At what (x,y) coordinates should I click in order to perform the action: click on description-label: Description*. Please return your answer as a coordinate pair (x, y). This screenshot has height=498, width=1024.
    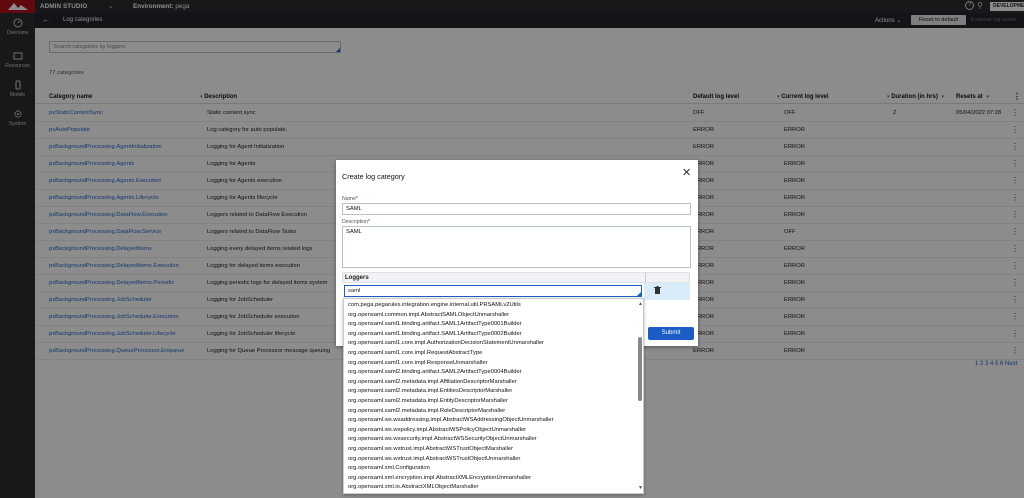
    Looking at the image, I should click on (356, 222).